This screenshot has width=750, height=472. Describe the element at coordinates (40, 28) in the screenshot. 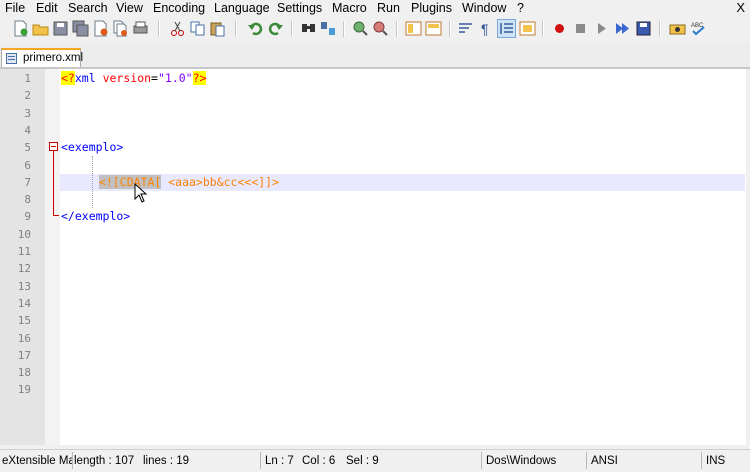

I see `open-file-icon` at that location.